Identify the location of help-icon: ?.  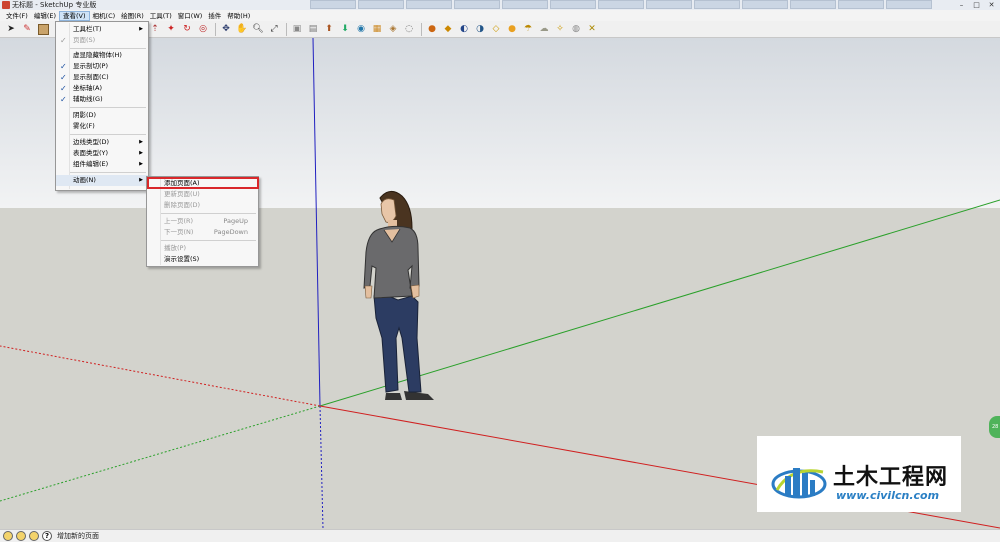
(47, 536).